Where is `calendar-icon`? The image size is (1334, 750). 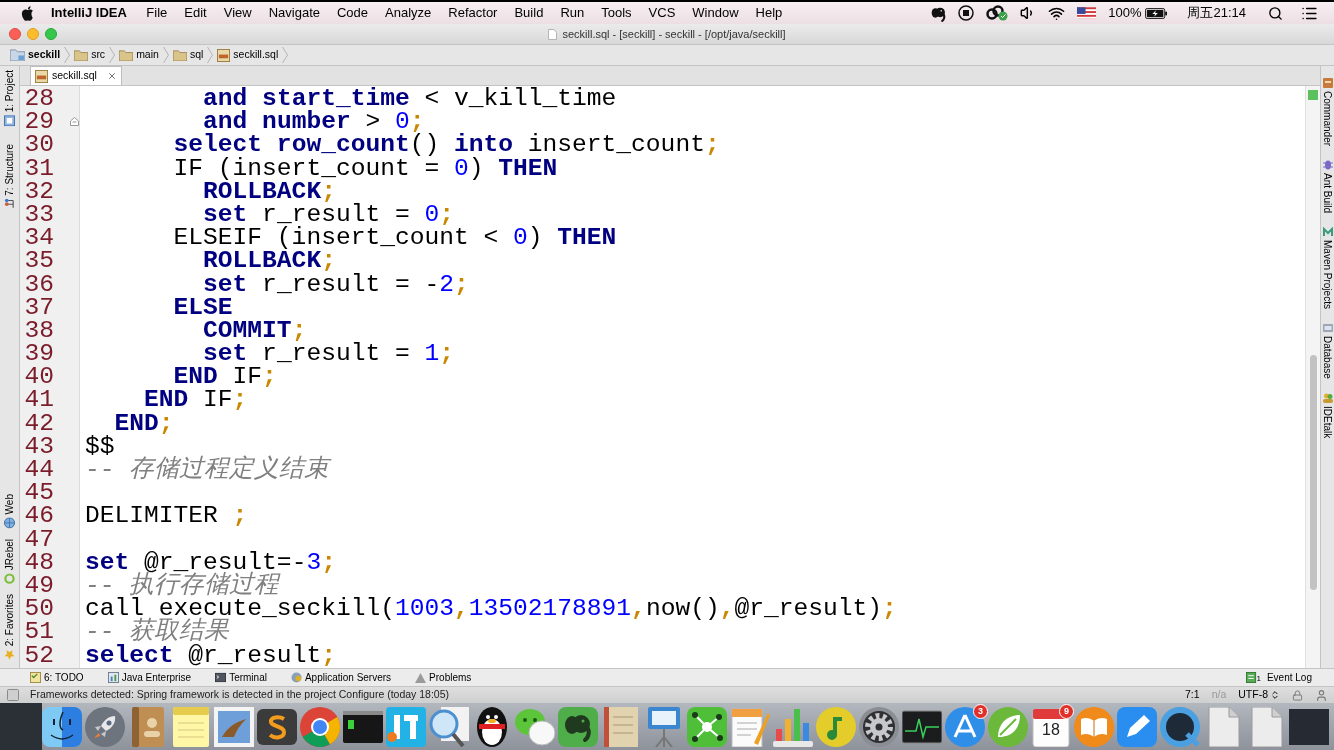 calendar-icon is located at coordinates (1051, 726).